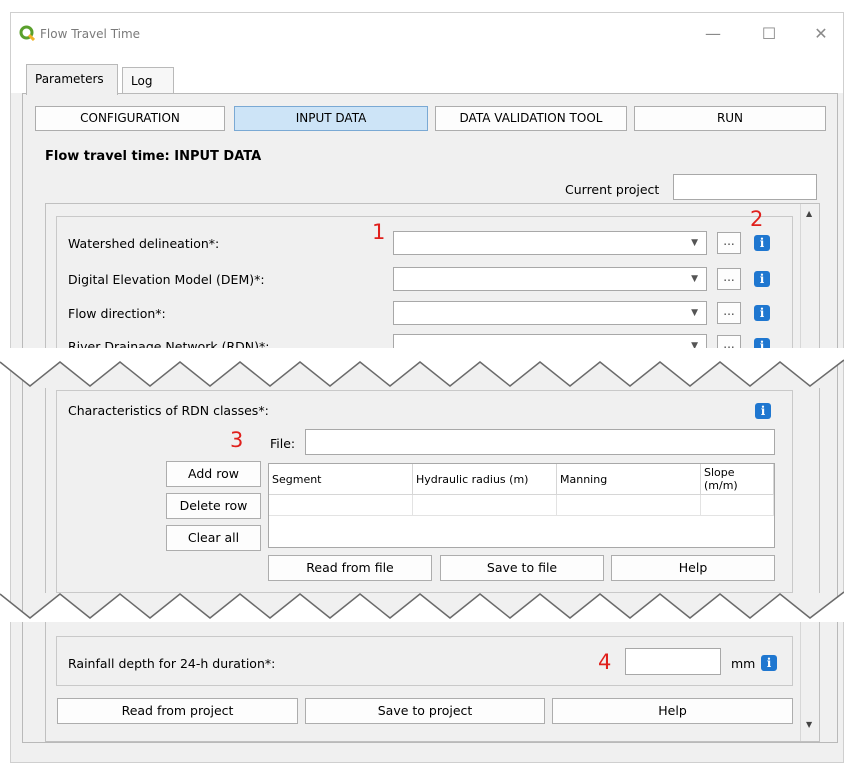 The image size is (844, 765). Describe the element at coordinates (484, 479) in the screenshot. I see `column-header: Hydraulic radius (m)` at that location.